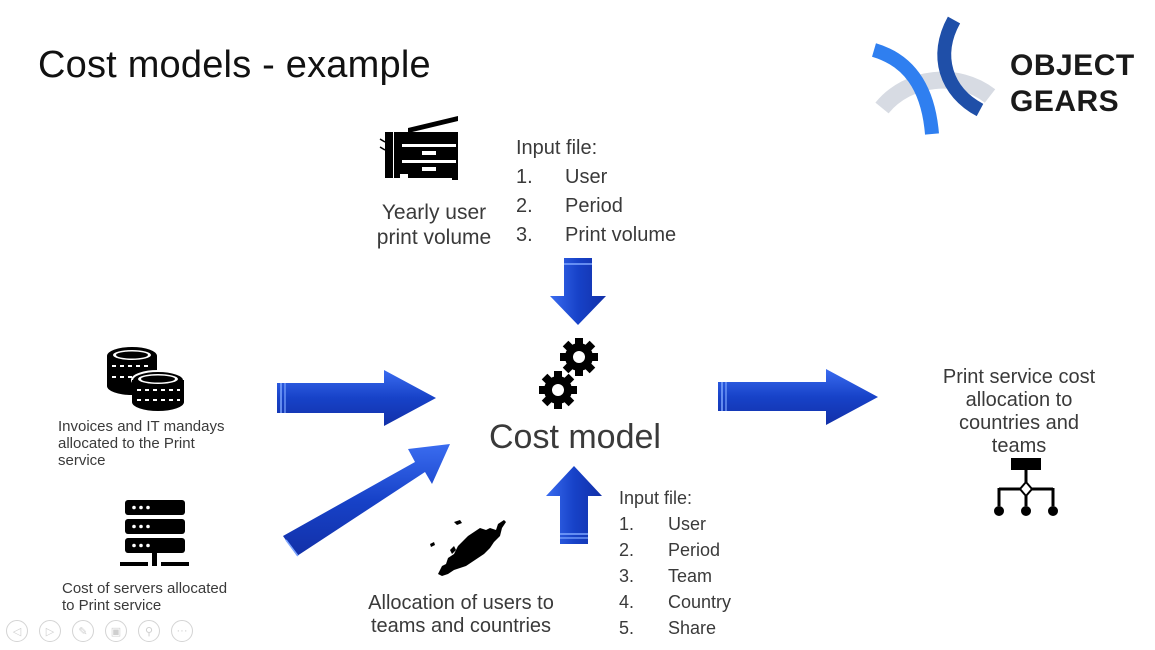 This screenshot has width=1155, height=650. What do you see at coordinates (575, 437) in the screenshot?
I see `cost-model-label: Cost model` at bounding box center [575, 437].